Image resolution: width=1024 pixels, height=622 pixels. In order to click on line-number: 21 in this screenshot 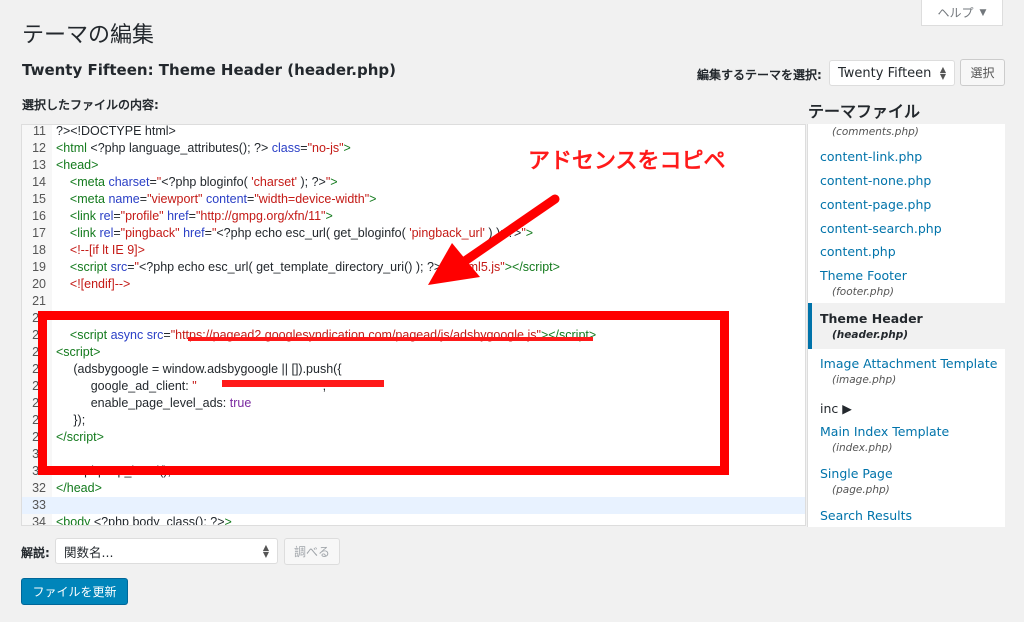, I will do `click(39, 301)`.